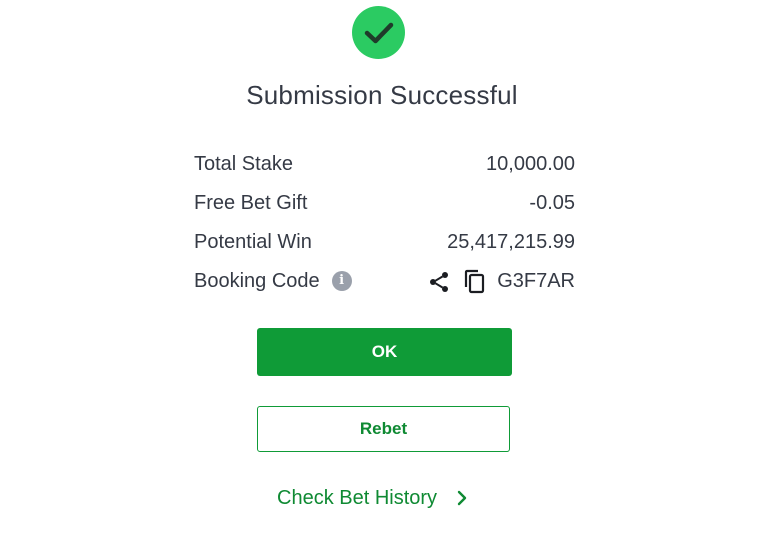  What do you see at coordinates (384, 242) in the screenshot?
I see `summary-row-potential-win: Potential Win 25,417,215.99` at bounding box center [384, 242].